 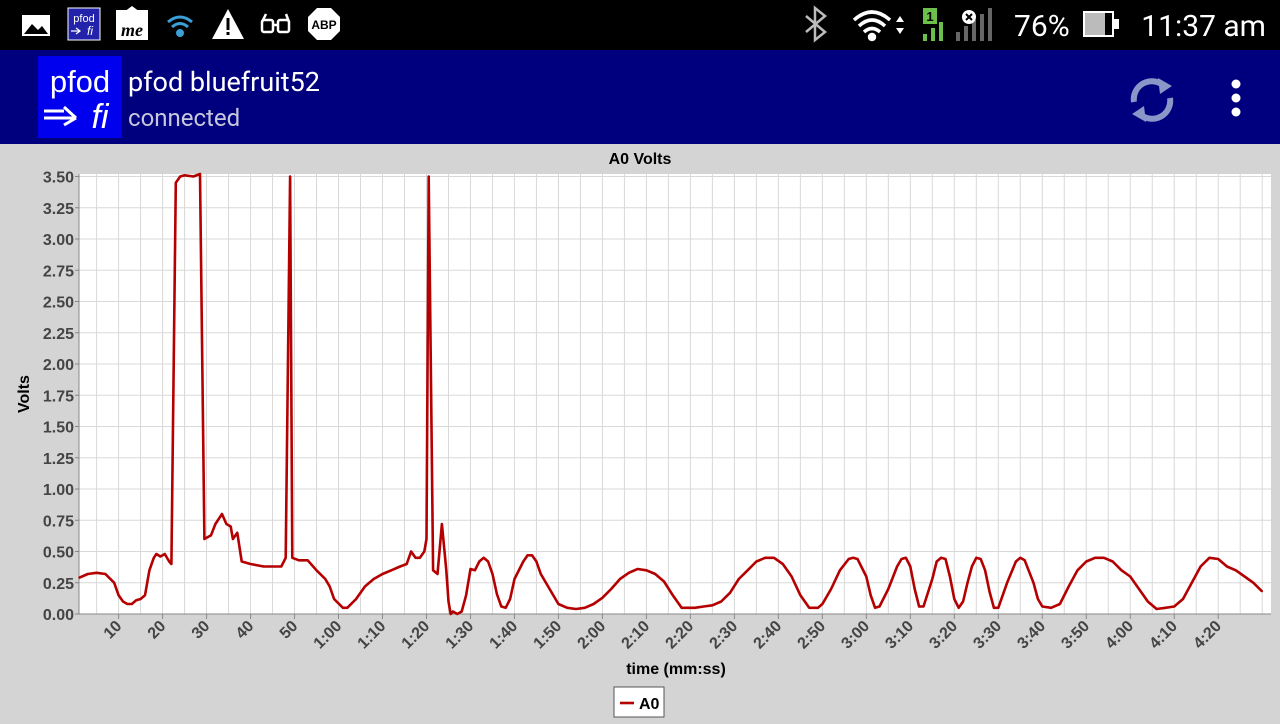 What do you see at coordinates (77, 100) in the screenshot?
I see `pfodfi-logo-icon: pfod fi` at bounding box center [77, 100].